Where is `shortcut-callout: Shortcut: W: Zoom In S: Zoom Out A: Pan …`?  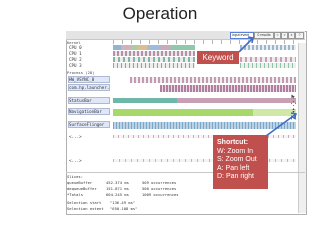
shortcut-callout: Shortcut: W: Zoom In S: Zoom Out A: Pan … is located at coordinates (240, 162).